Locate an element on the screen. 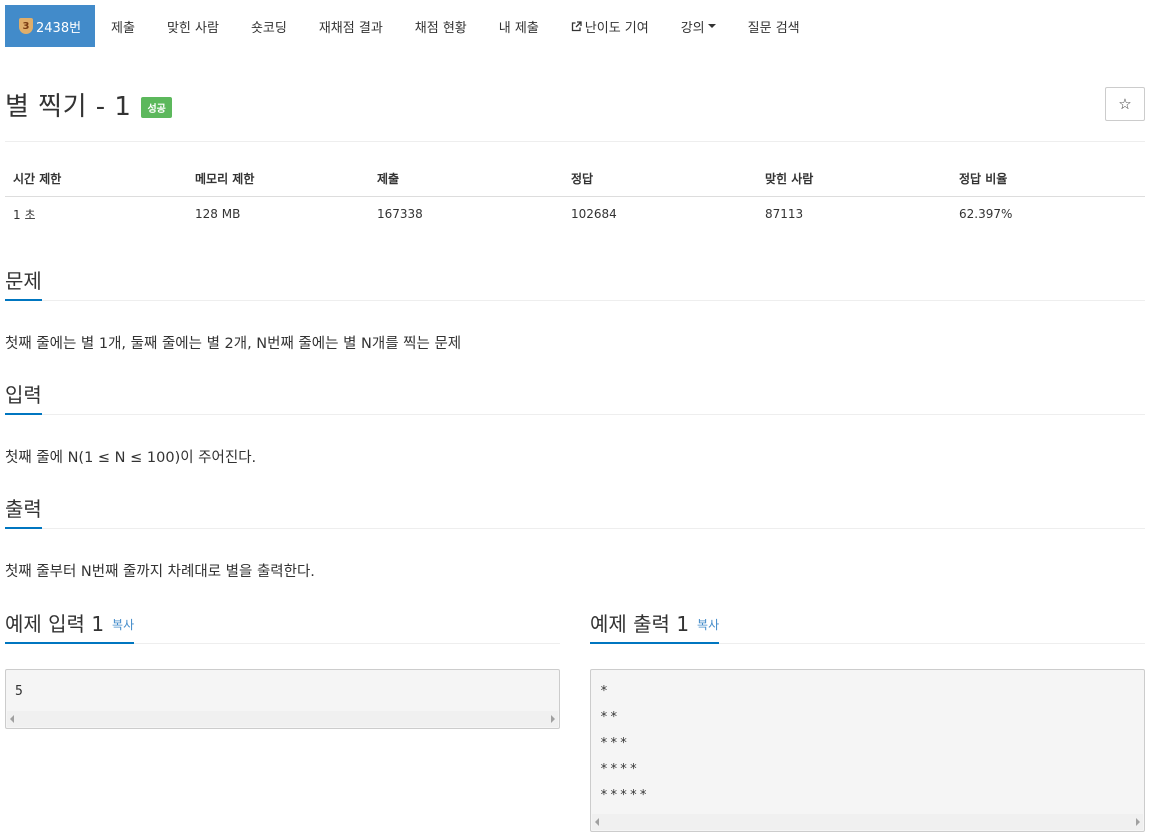 The height and width of the screenshot is (839, 1153). external-link-icon is located at coordinates (576, 26).